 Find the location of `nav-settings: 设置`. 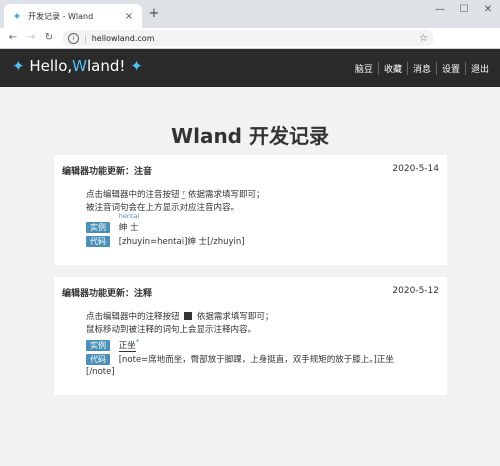

nav-settings: 设置 is located at coordinates (450, 68).